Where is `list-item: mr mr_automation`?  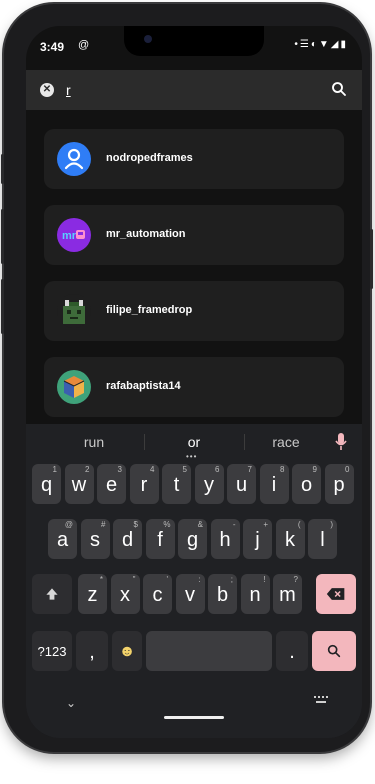 list-item: mr mr_automation is located at coordinates (194, 235).